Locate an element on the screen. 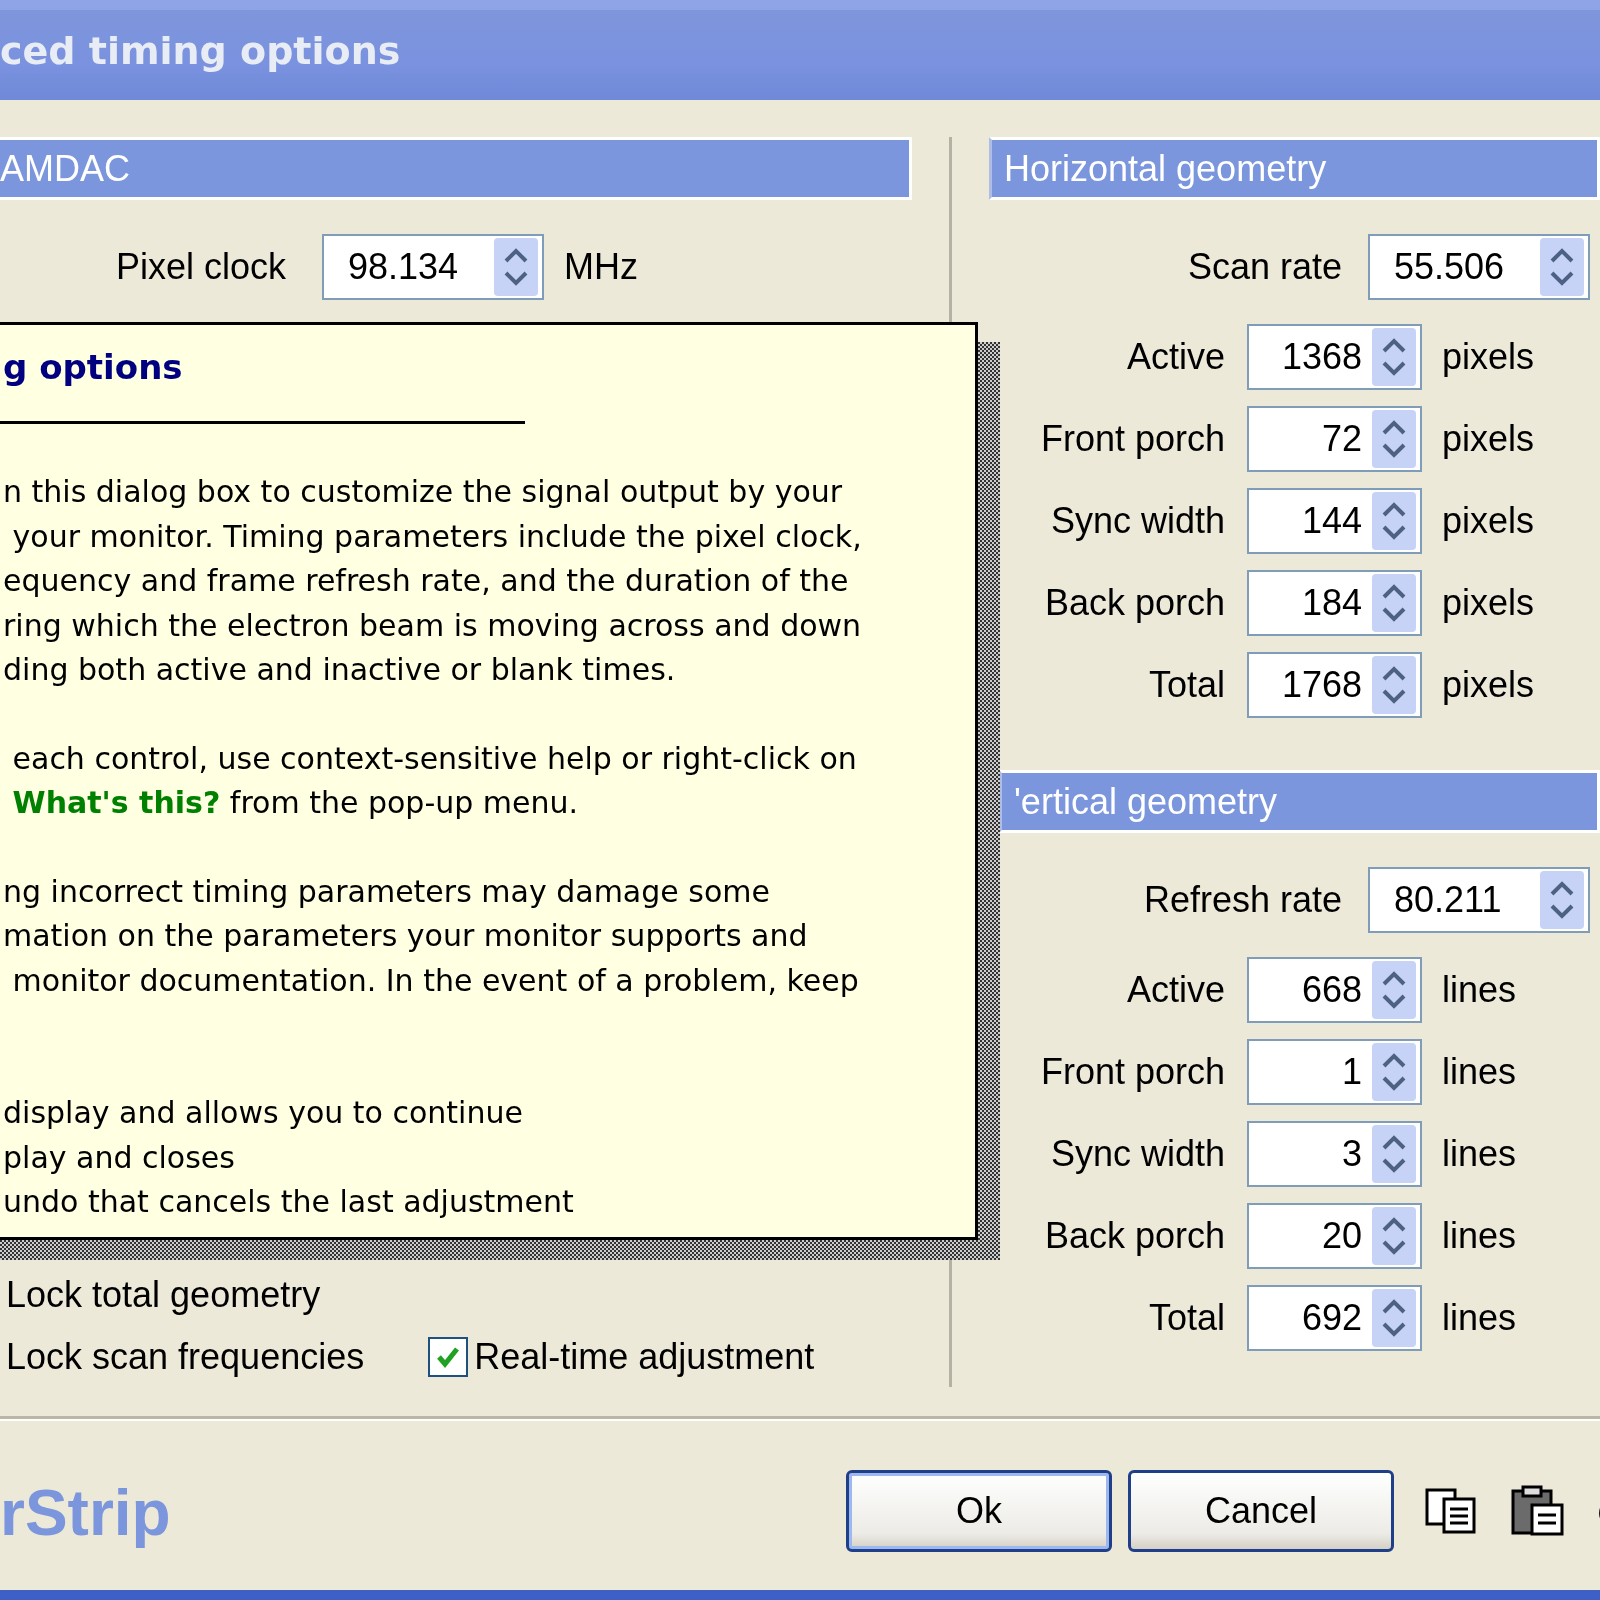  spin-field: 98.134 is located at coordinates (433, 267).